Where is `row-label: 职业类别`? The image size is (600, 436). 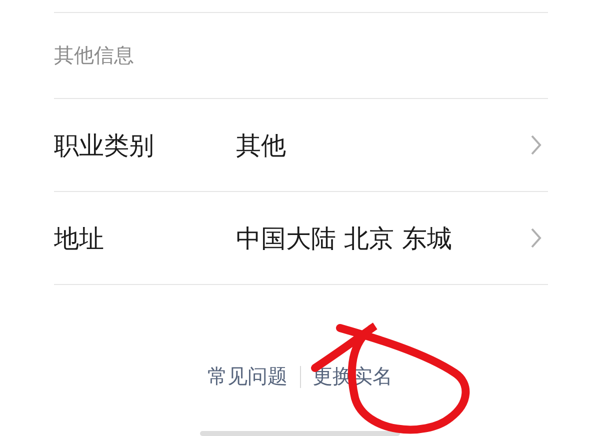 row-label: 职业类别 is located at coordinates (104, 146).